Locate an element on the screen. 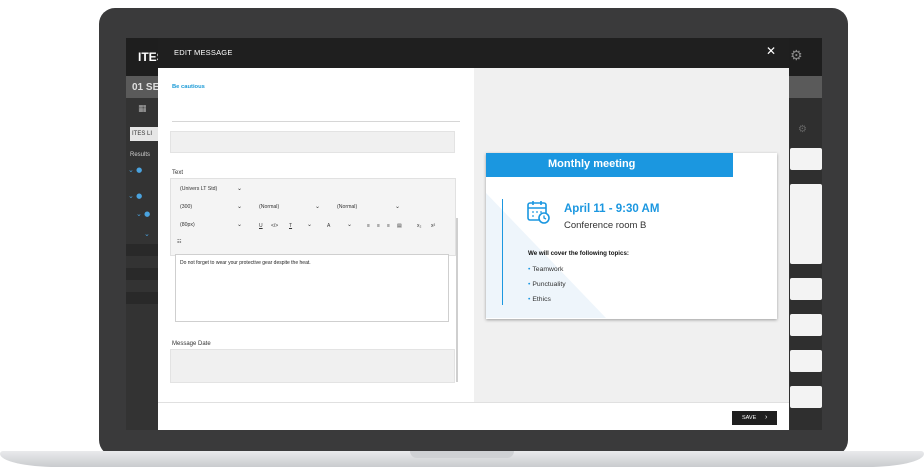 The height and width of the screenshot is (474, 924). slide-date-time: April 11 - 9:30 AM is located at coordinates (612, 209).